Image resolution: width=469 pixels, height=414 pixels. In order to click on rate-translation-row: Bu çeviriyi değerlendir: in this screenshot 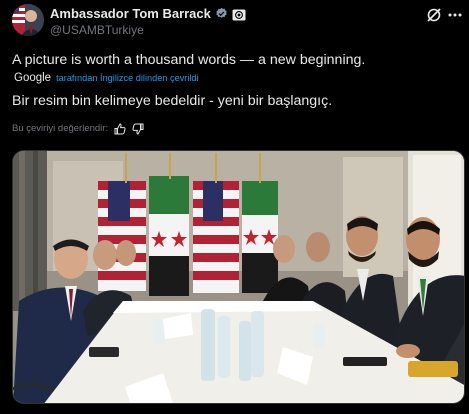, I will do `click(78, 128)`.